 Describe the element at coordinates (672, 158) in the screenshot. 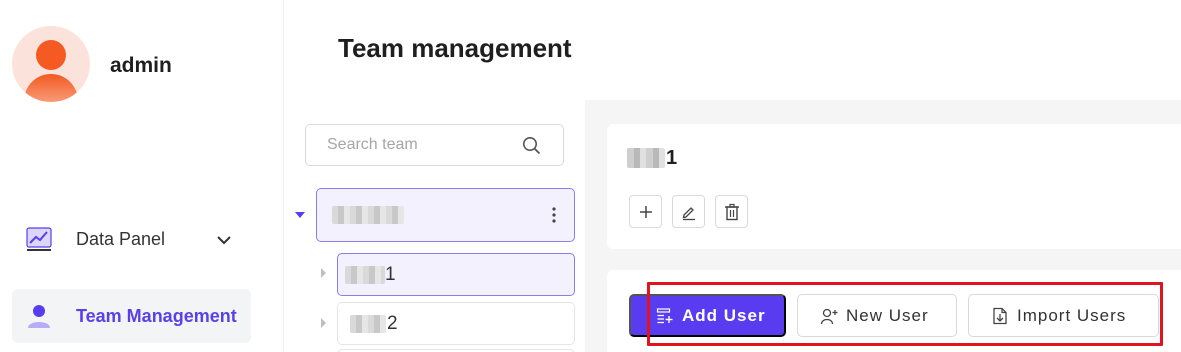

I see `team-name: 1` at that location.